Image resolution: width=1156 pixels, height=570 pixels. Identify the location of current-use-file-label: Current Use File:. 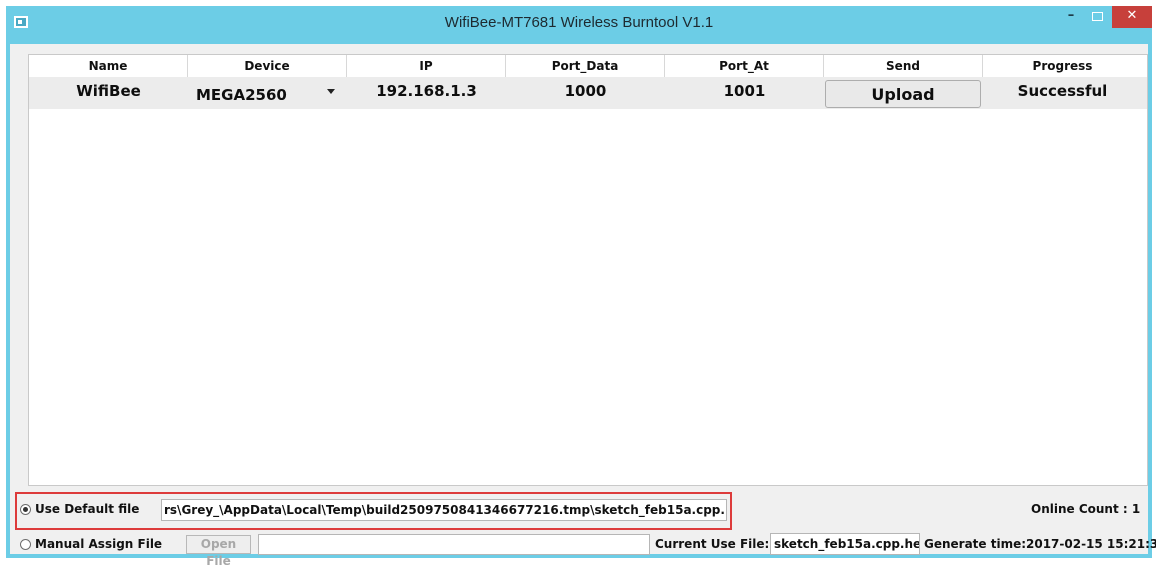
(712, 544).